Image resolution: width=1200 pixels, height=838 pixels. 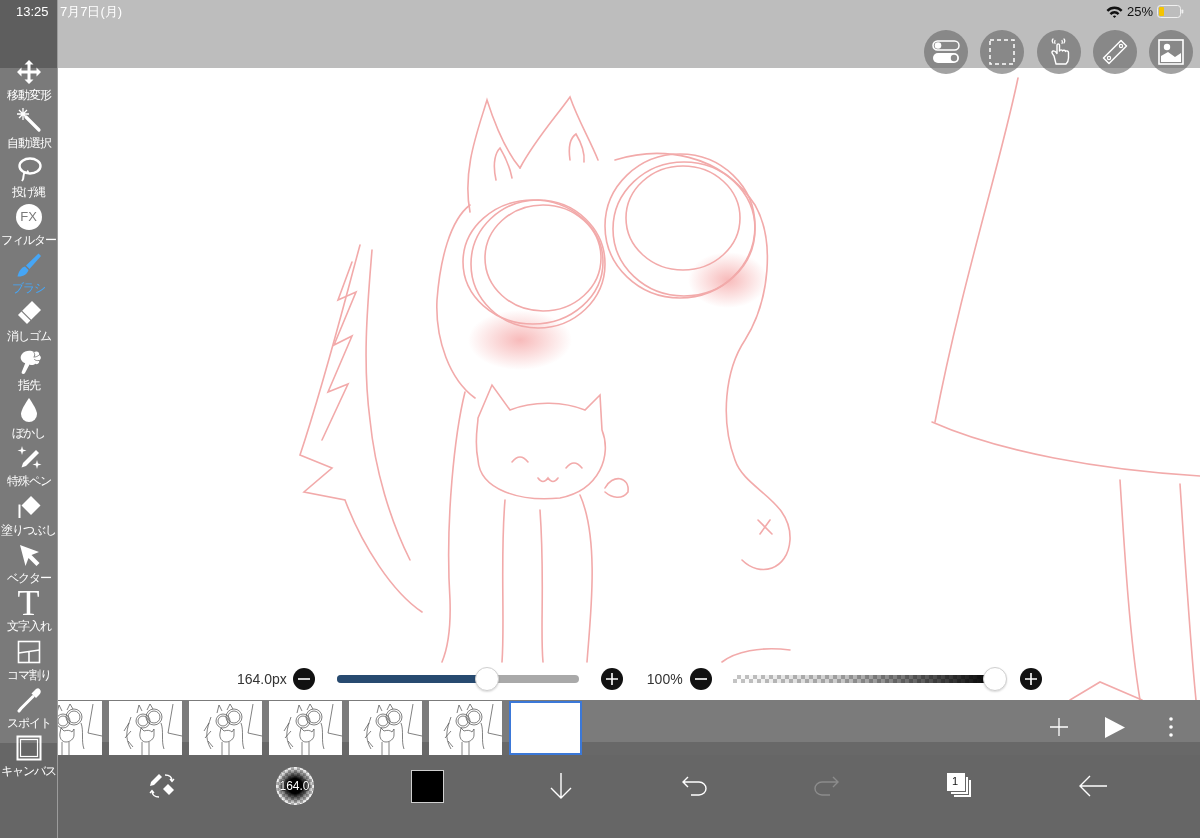 I want to click on undo-icon, so click(x=693, y=786).